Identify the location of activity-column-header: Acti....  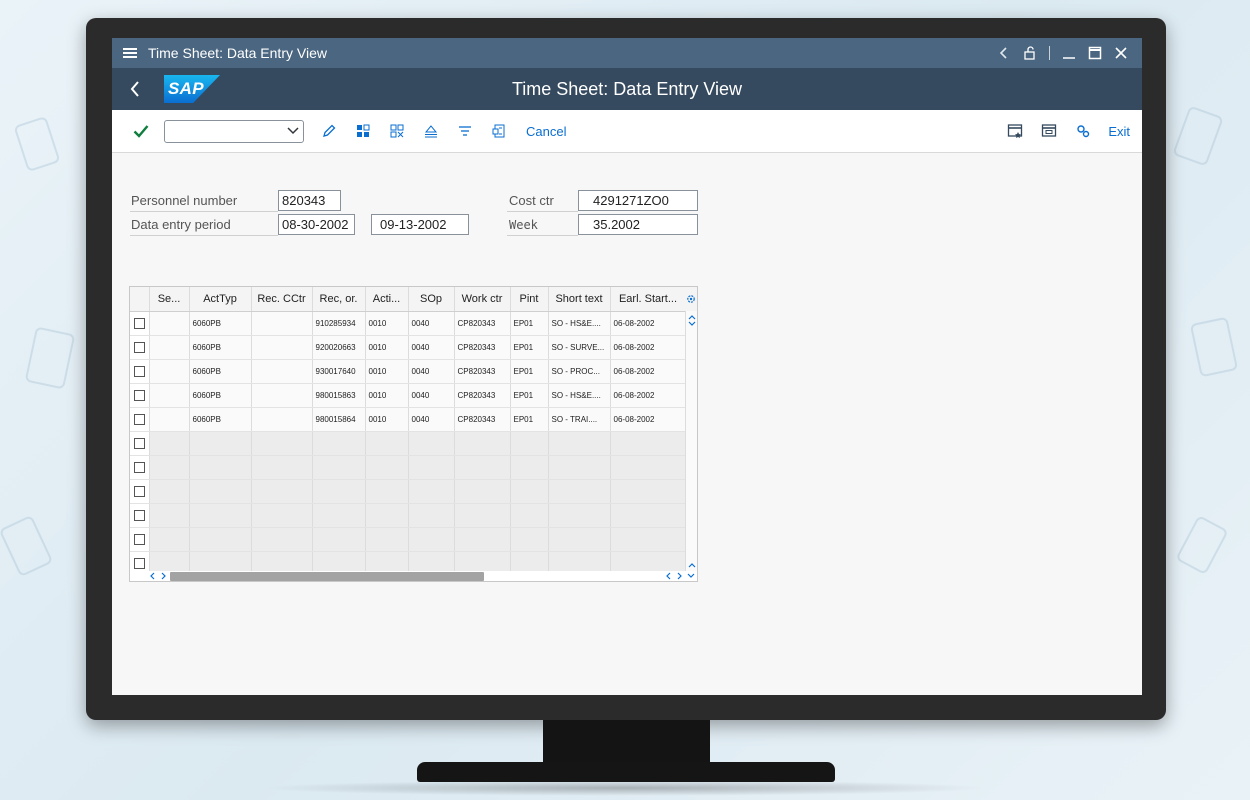
(387, 299).